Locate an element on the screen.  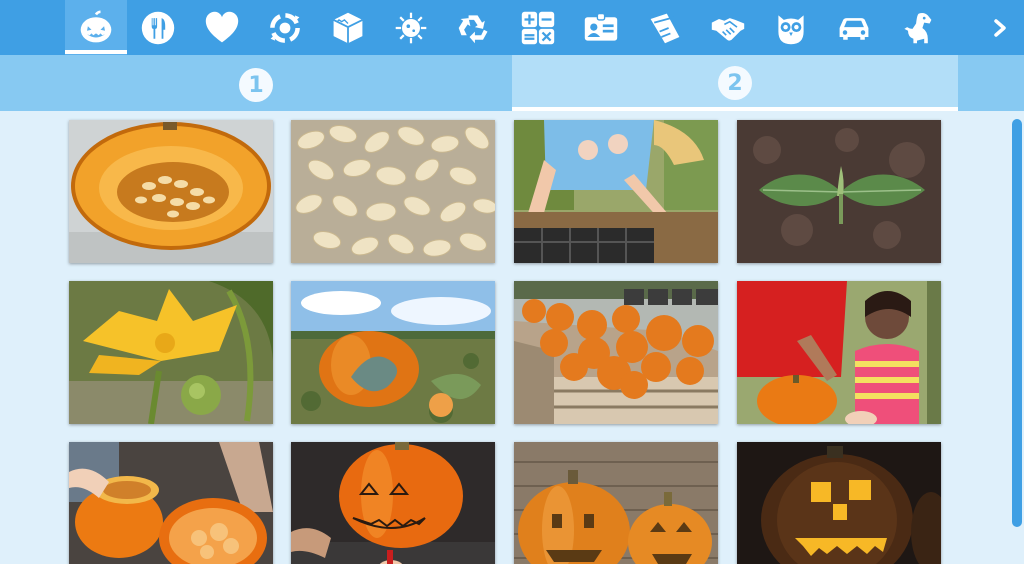
step-number: 2 is located at coordinates (735, 83).